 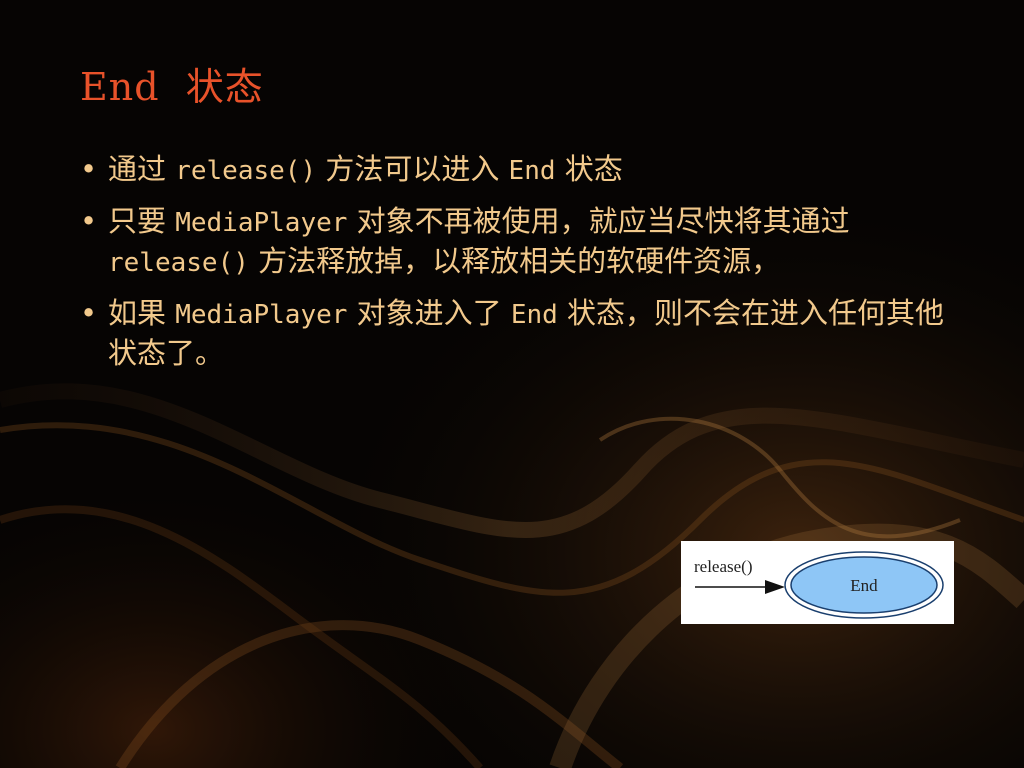 What do you see at coordinates (412, 169) in the screenshot?
I see `bullet-text: 方法可以进入` at bounding box center [412, 169].